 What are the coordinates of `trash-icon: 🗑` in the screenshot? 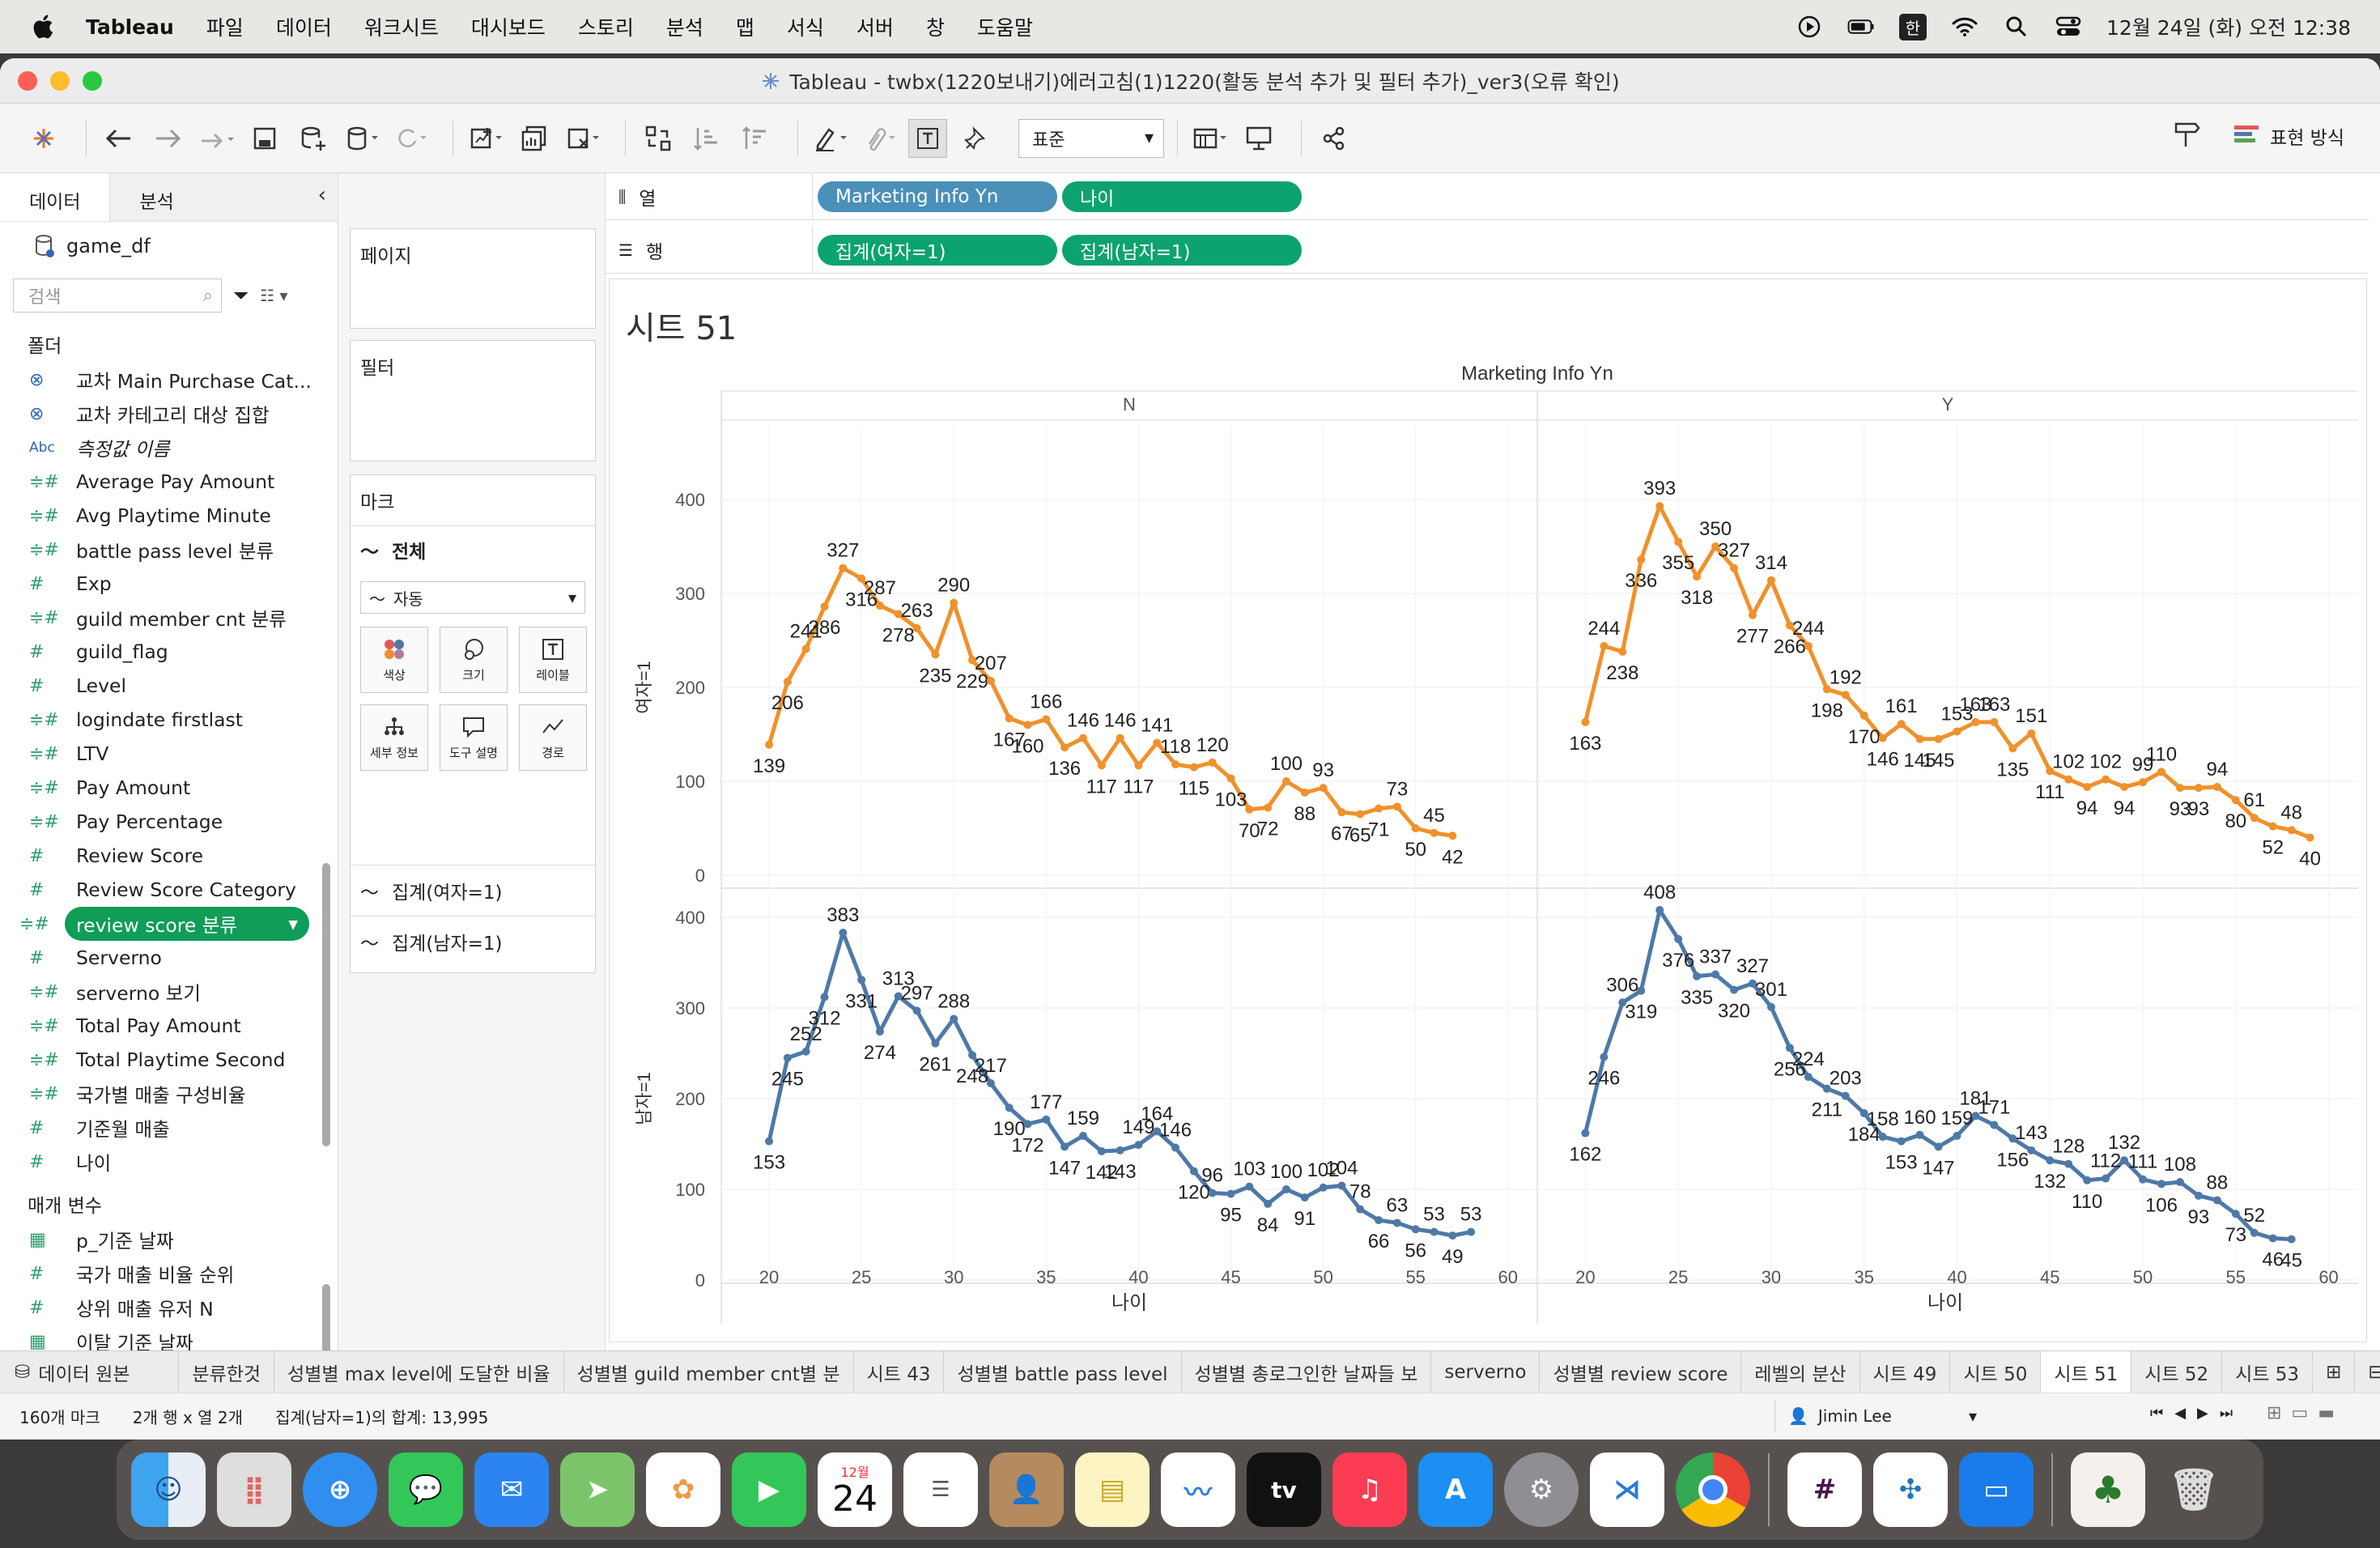 It's located at (2194, 1489).